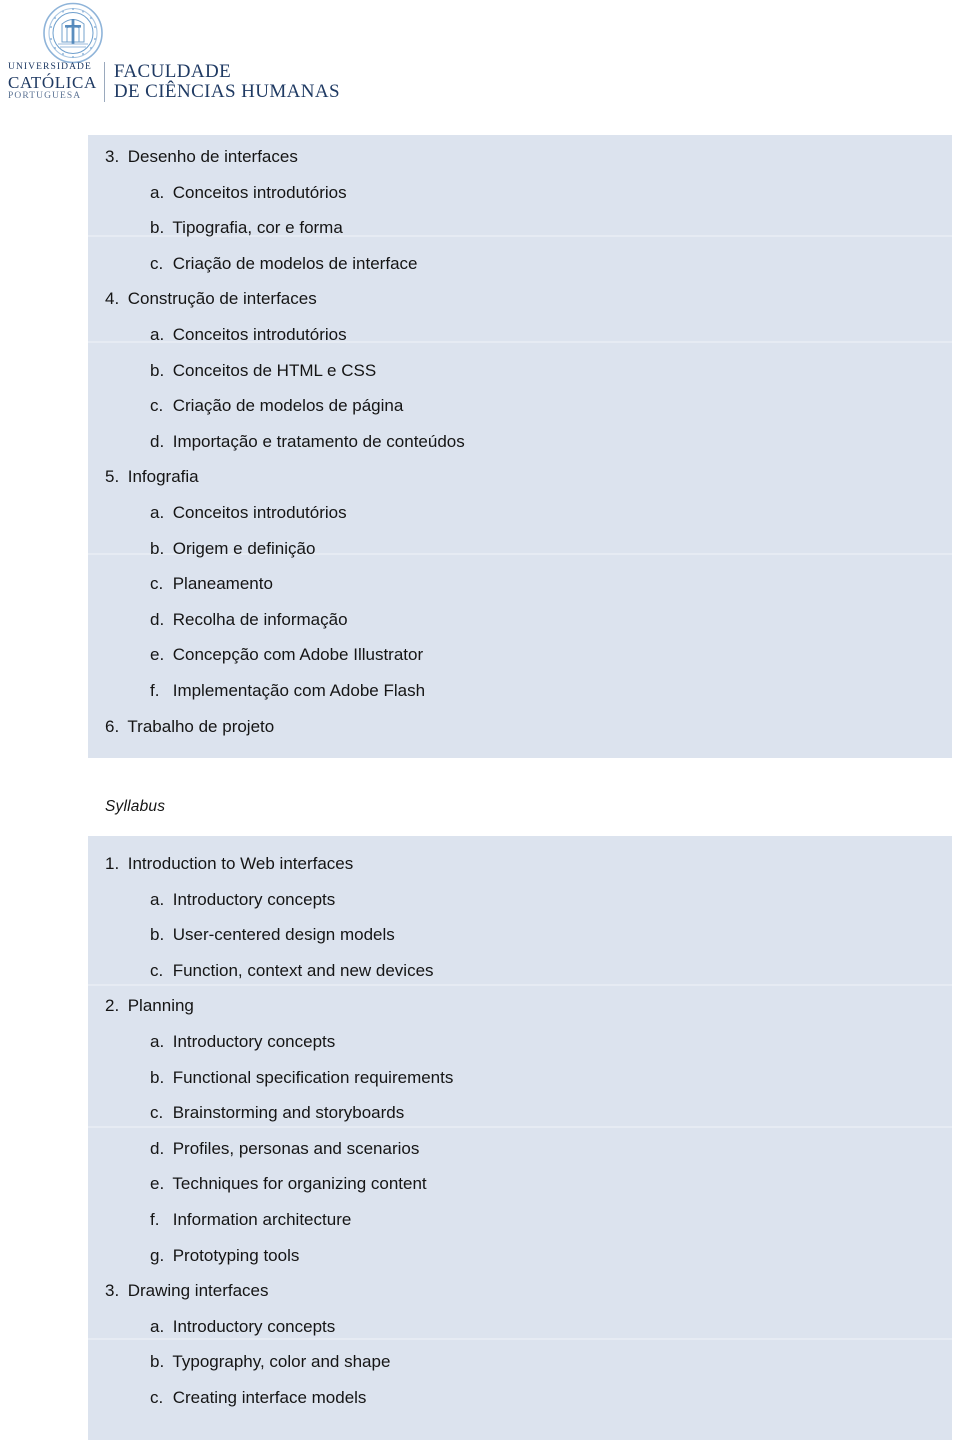  Describe the element at coordinates (112, 156) in the screenshot. I see `outline-item-marker: 3.` at that location.